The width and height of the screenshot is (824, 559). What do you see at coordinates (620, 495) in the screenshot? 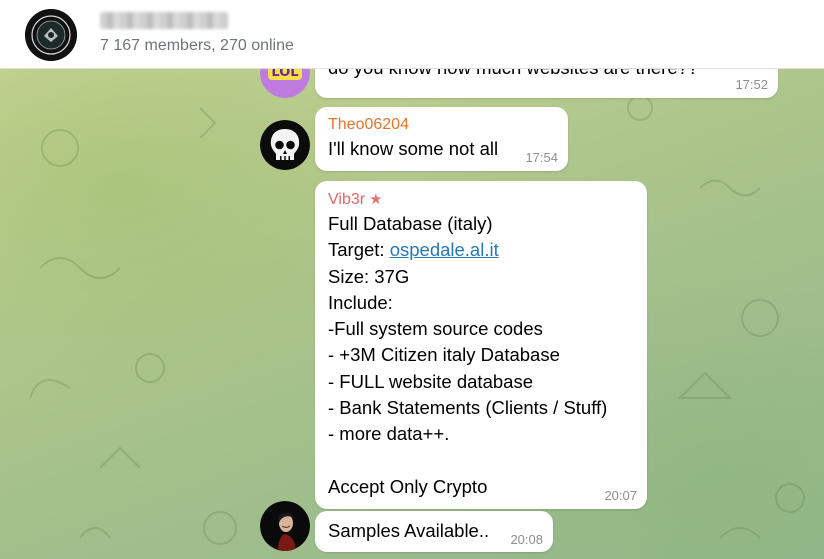
I see `message-time: 20:07` at bounding box center [620, 495].